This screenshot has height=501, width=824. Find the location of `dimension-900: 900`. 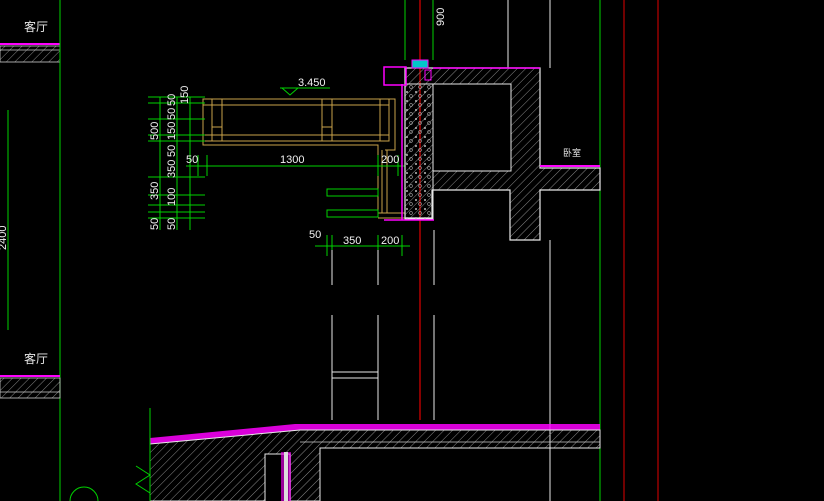

dimension-900: 900 is located at coordinates (441, 17).